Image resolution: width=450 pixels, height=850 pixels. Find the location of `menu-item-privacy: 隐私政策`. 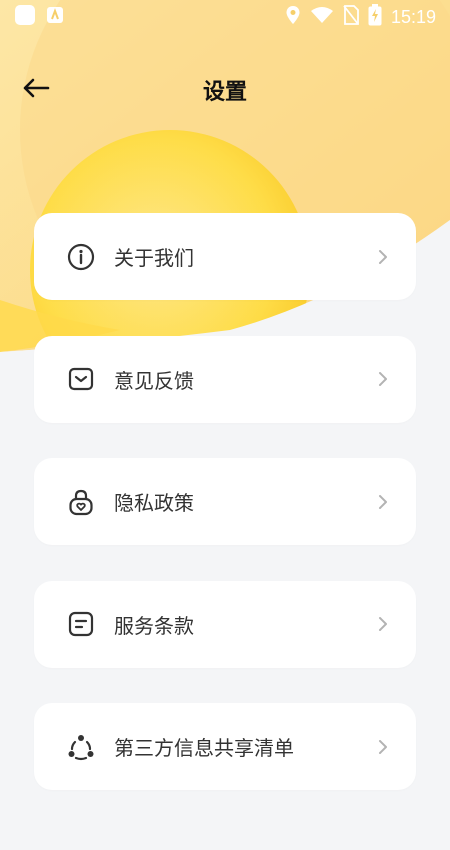

menu-item-privacy: 隐私政策 is located at coordinates (225, 501).